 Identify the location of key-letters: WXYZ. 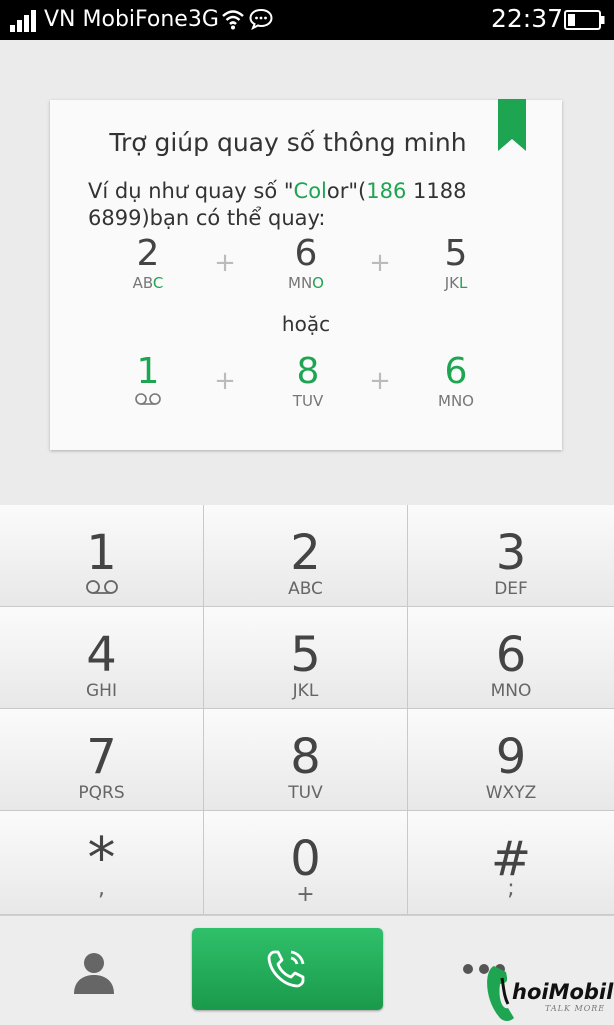
(511, 793).